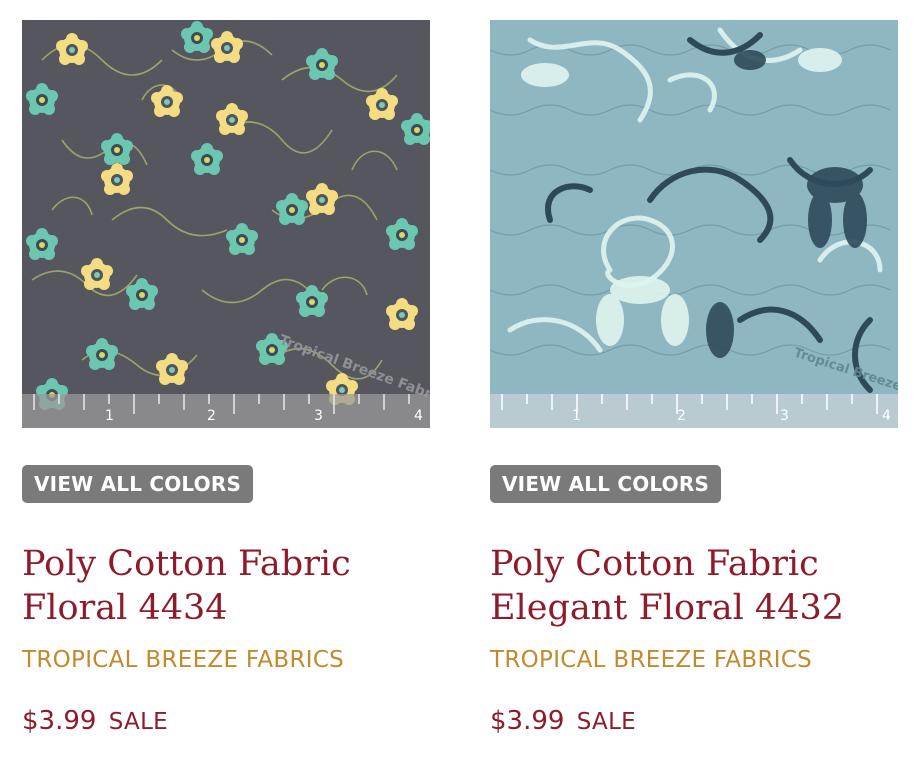  What do you see at coordinates (227, 586) in the screenshot?
I see `product-title: Poly Cotton Fabric Floral 4434` at bounding box center [227, 586].